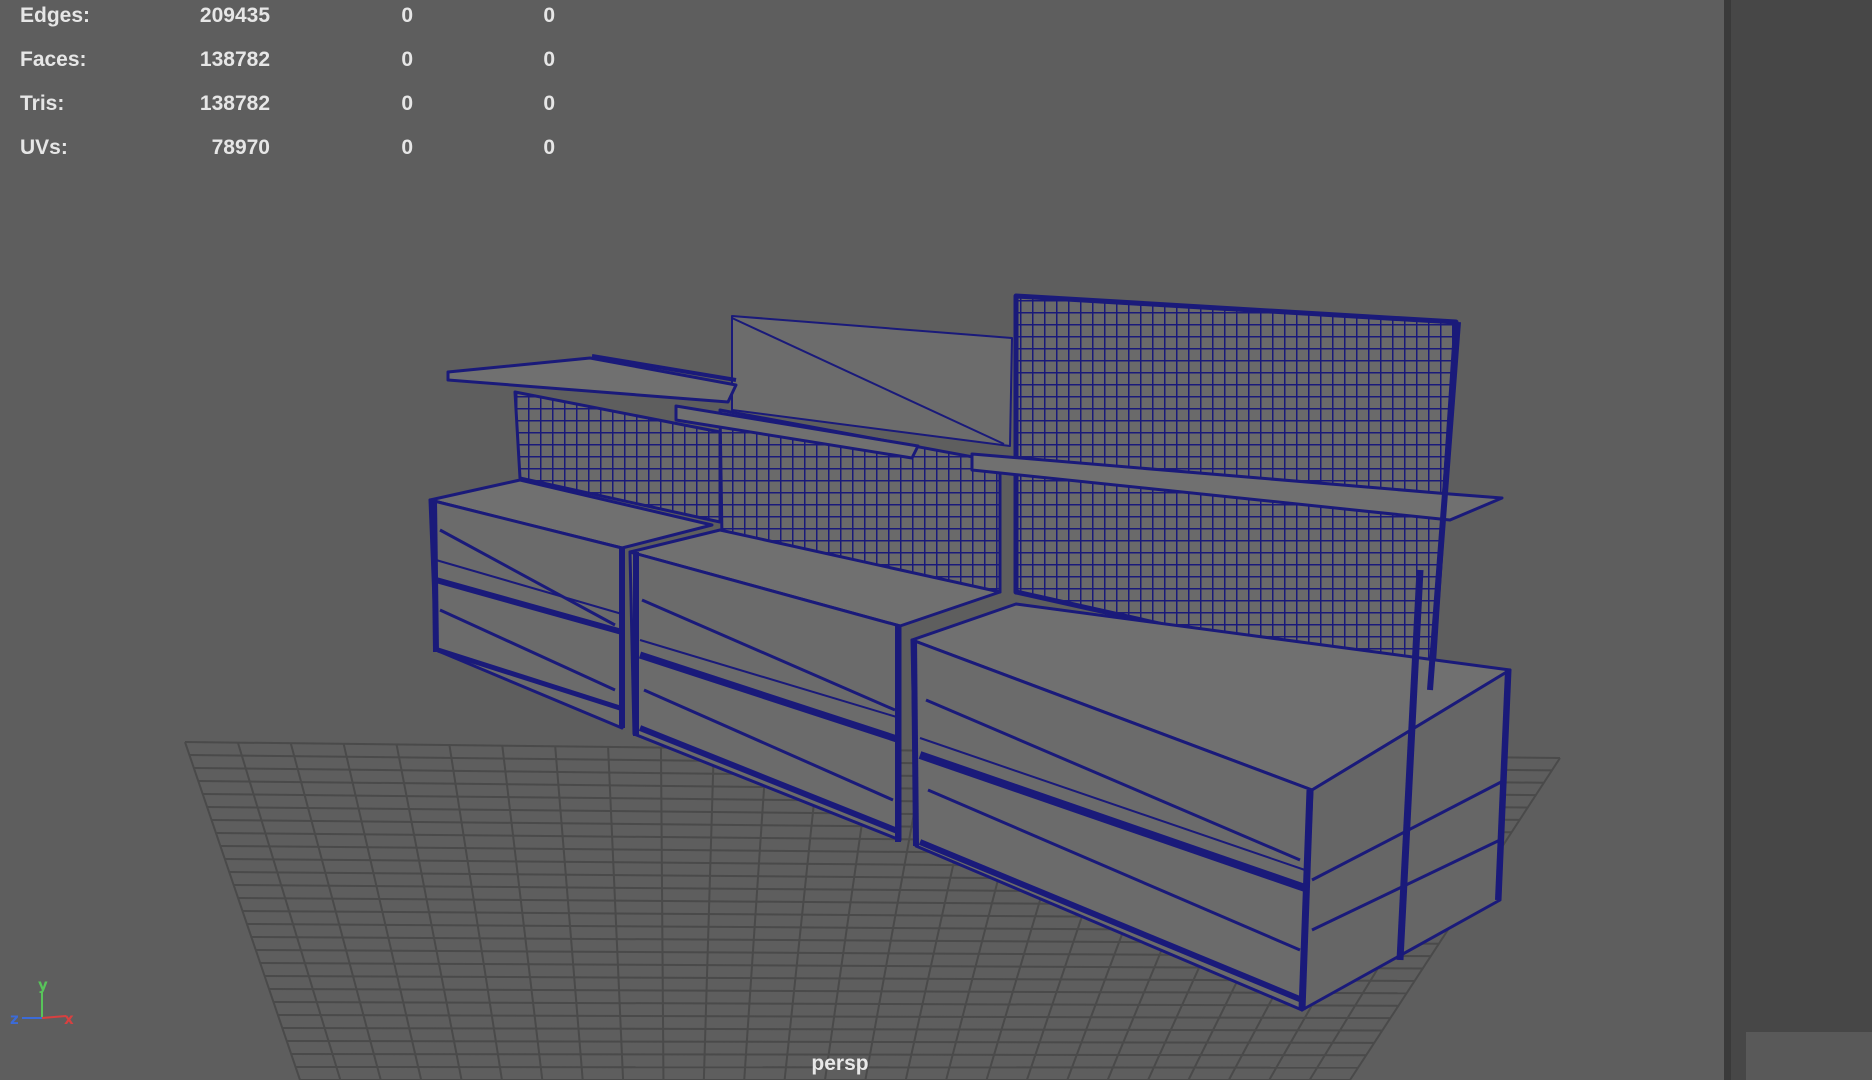 The image size is (1872, 1080). What do you see at coordinates (592, 380) in the screenshot?
I see `top-shelf-left` at bounding box center [592, 380].